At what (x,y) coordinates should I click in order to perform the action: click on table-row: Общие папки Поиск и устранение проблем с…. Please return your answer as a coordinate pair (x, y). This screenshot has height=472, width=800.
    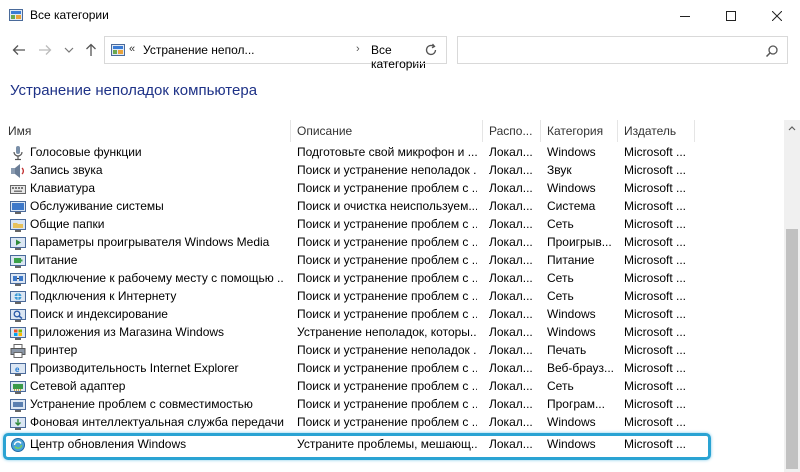
    Looking at the image, I should click on (392, 225).